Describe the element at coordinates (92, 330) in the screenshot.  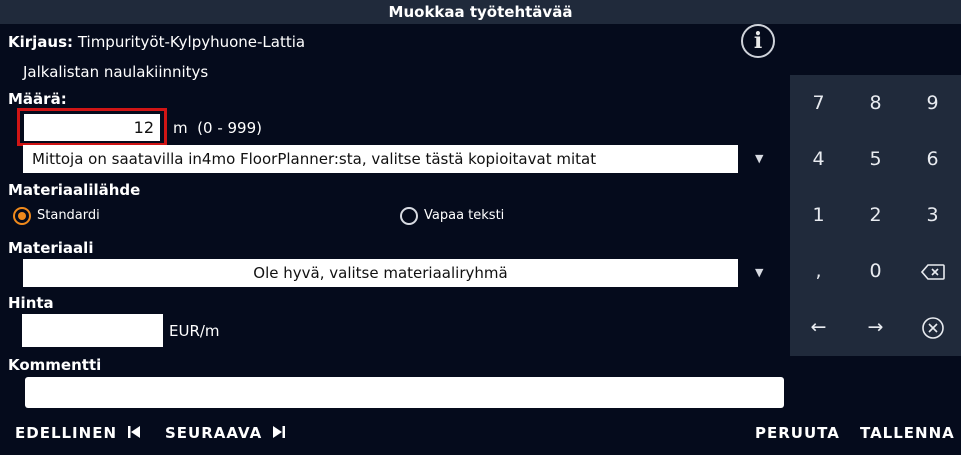
I see `price-input` at that location.